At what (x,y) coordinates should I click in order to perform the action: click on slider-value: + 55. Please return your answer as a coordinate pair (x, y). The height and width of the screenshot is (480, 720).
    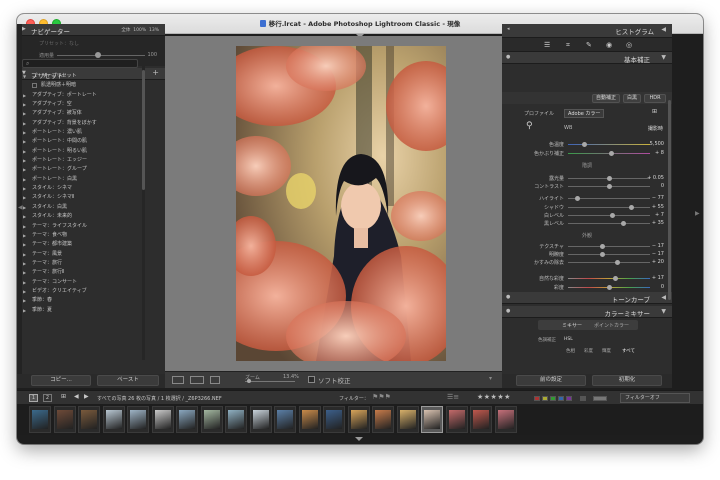
    Looking at the image, I should click on (658, 207).